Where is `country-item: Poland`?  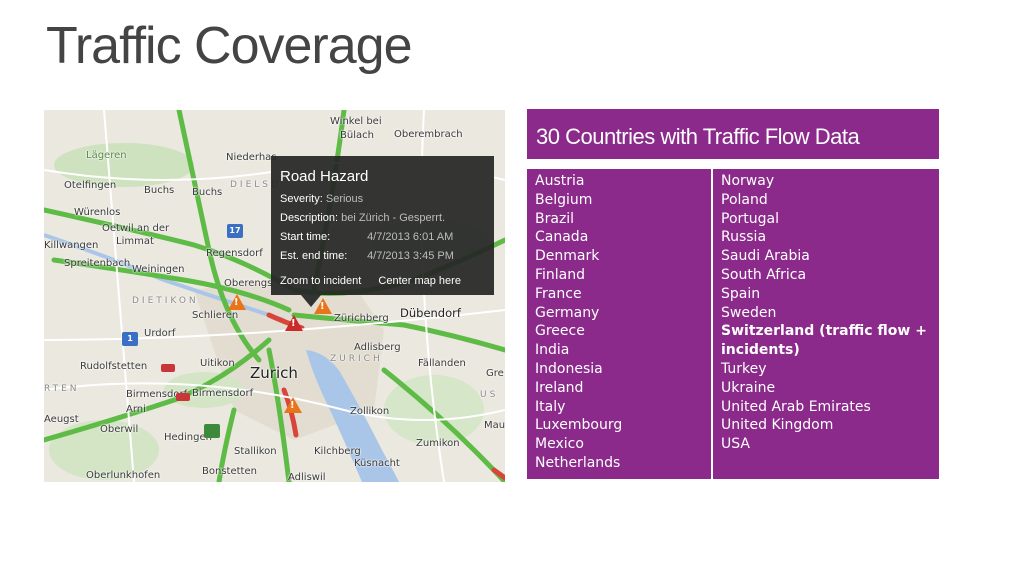 country-item: Poland is located at coordinates (744, 199).